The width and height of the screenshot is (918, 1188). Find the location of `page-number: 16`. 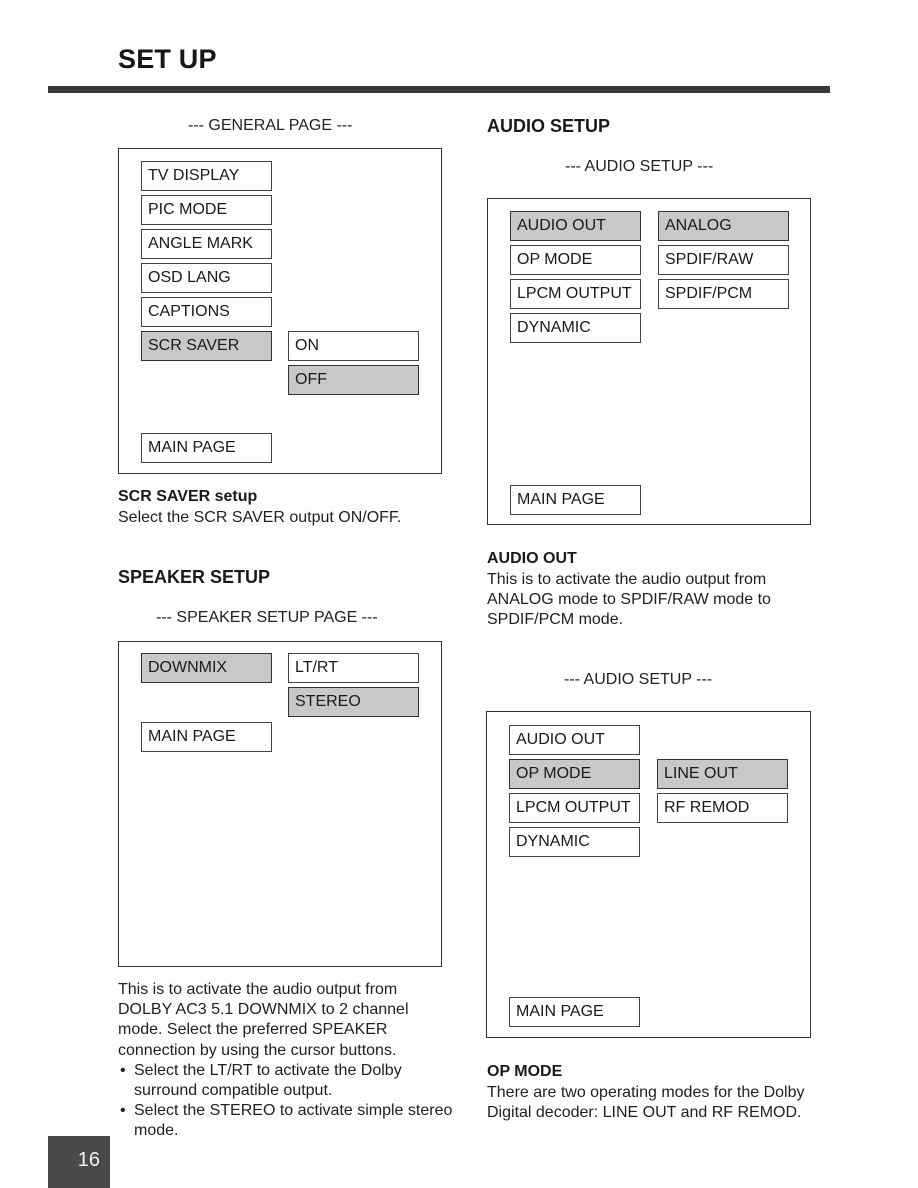

page-number: 16 is located at coordinates (88, 1160).